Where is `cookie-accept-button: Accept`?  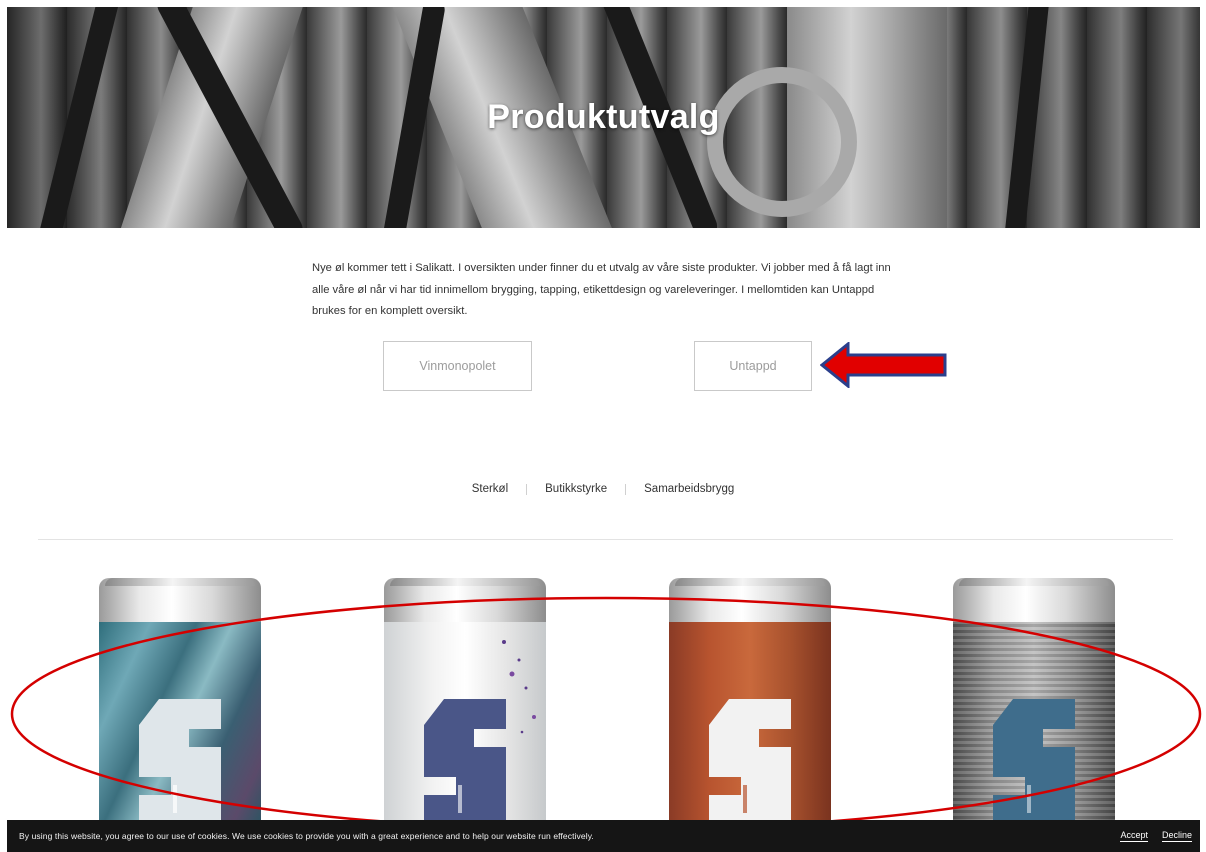
cookie-accept-button: Accept is located at coordinates (1134, 836).